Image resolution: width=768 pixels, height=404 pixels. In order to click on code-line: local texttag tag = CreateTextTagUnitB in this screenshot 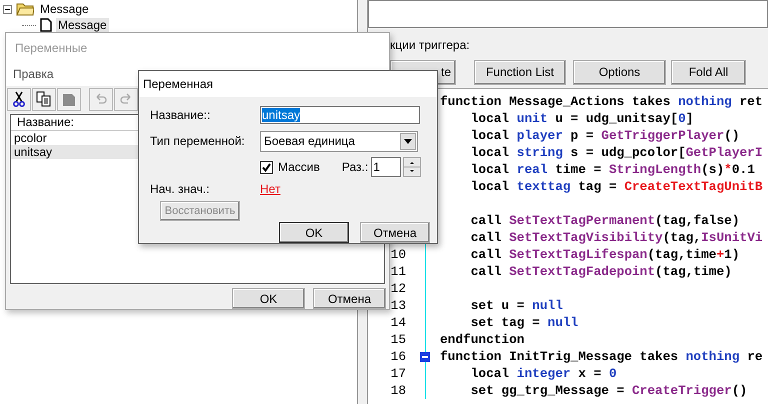, I will do `click(616, 186)`.